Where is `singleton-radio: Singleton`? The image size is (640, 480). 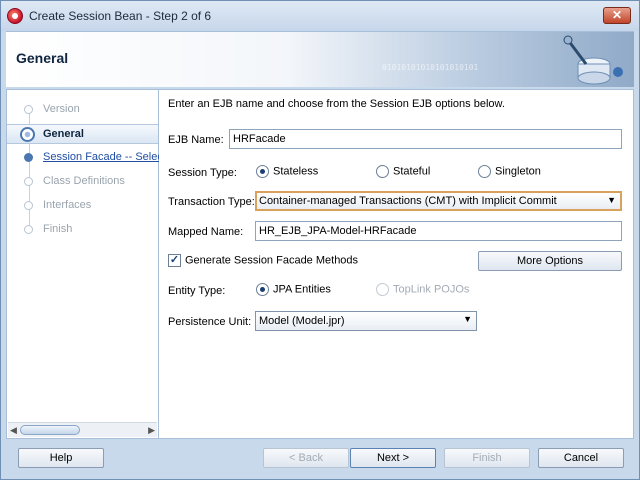
singleton-radio: Singleton is located at coordinates (509, 171).